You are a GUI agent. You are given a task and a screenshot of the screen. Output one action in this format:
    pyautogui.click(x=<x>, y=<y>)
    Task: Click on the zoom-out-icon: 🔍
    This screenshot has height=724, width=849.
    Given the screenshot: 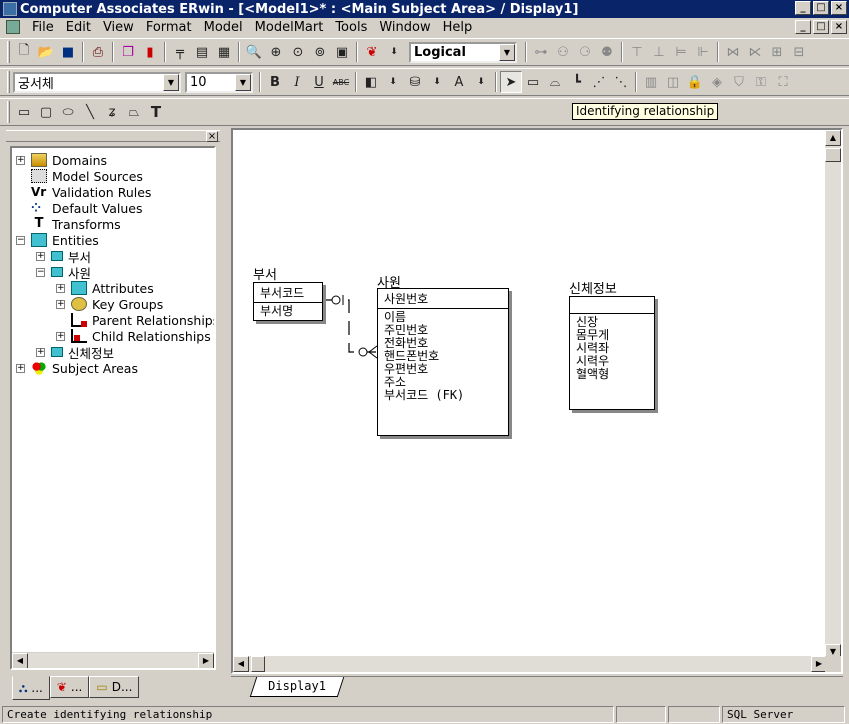 What is the action you would take?
    pyautogui.click(x=254, y=52)
    